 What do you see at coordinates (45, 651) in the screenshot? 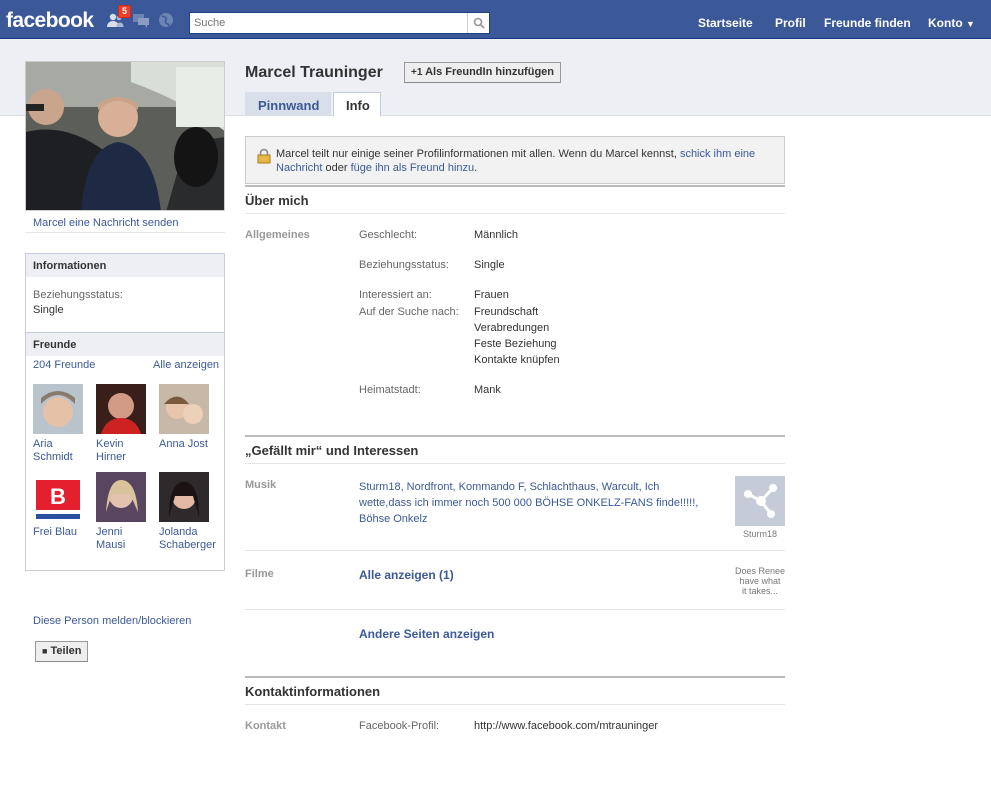
I see `share-icon: ■` at bounding box center [45, 651].